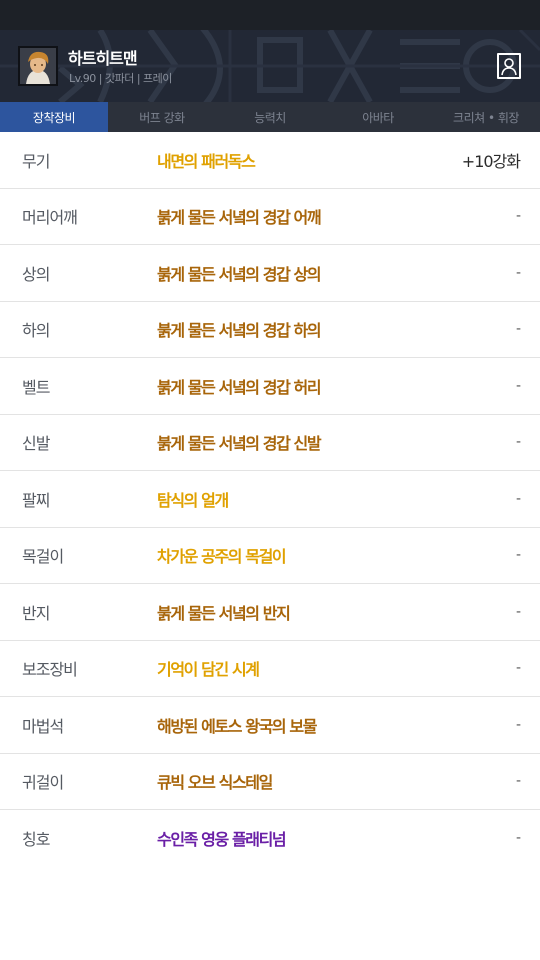 This screenshot has height=960, width=540. Describe the element at coordinates (36, 444) in the screenshot. I see `slot-label: 신발` at that location.